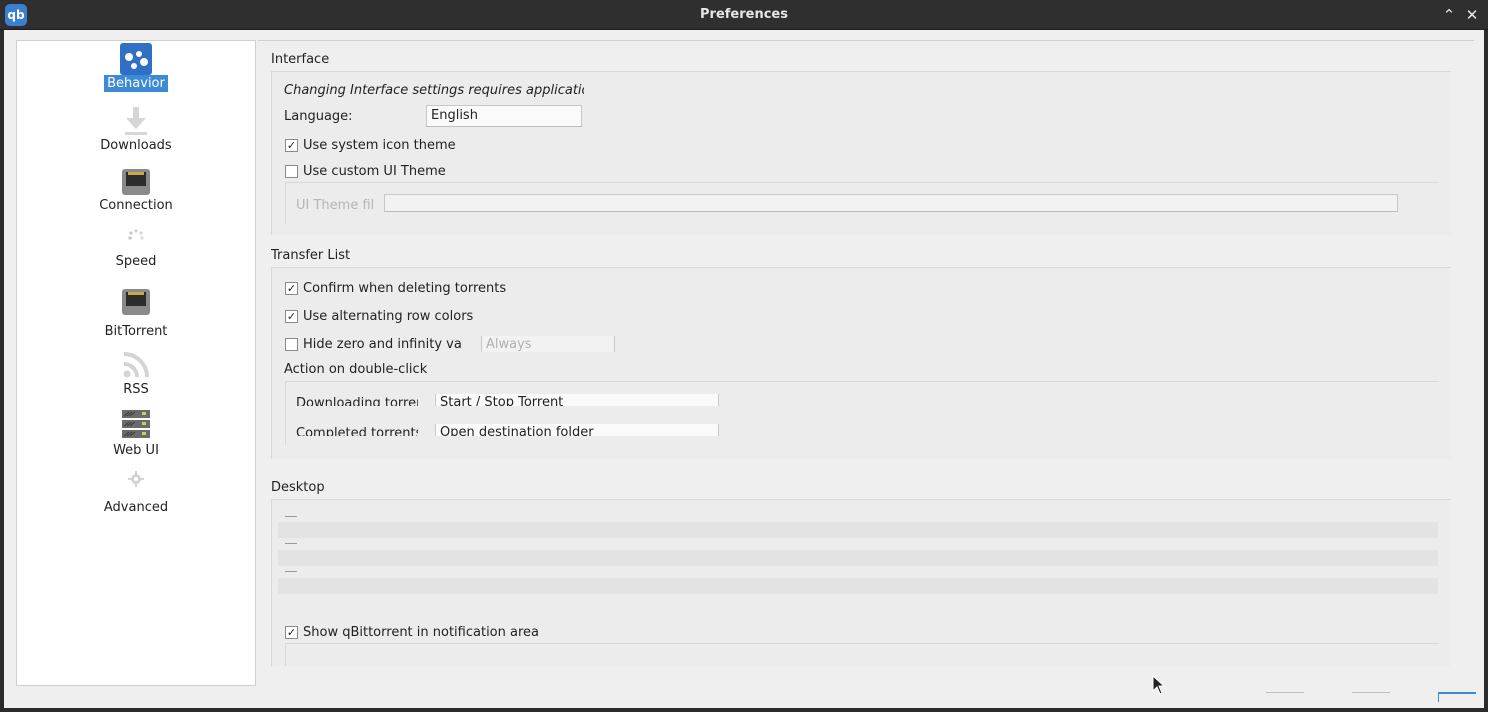 The image size is (1488, 712). What do you see at coordinates (291, 145) in the screenshot?
I see `use-system-icon-theme-checkbox: ✓` at bounding box center [291, 145].